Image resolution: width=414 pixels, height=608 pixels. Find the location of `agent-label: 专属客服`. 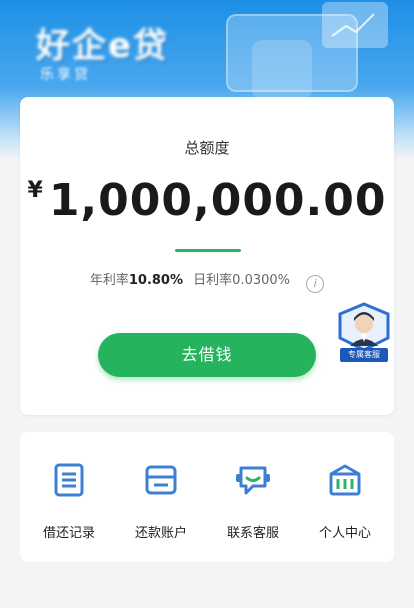

agent-label: 专属客服 is located at coordinates (364, 355).